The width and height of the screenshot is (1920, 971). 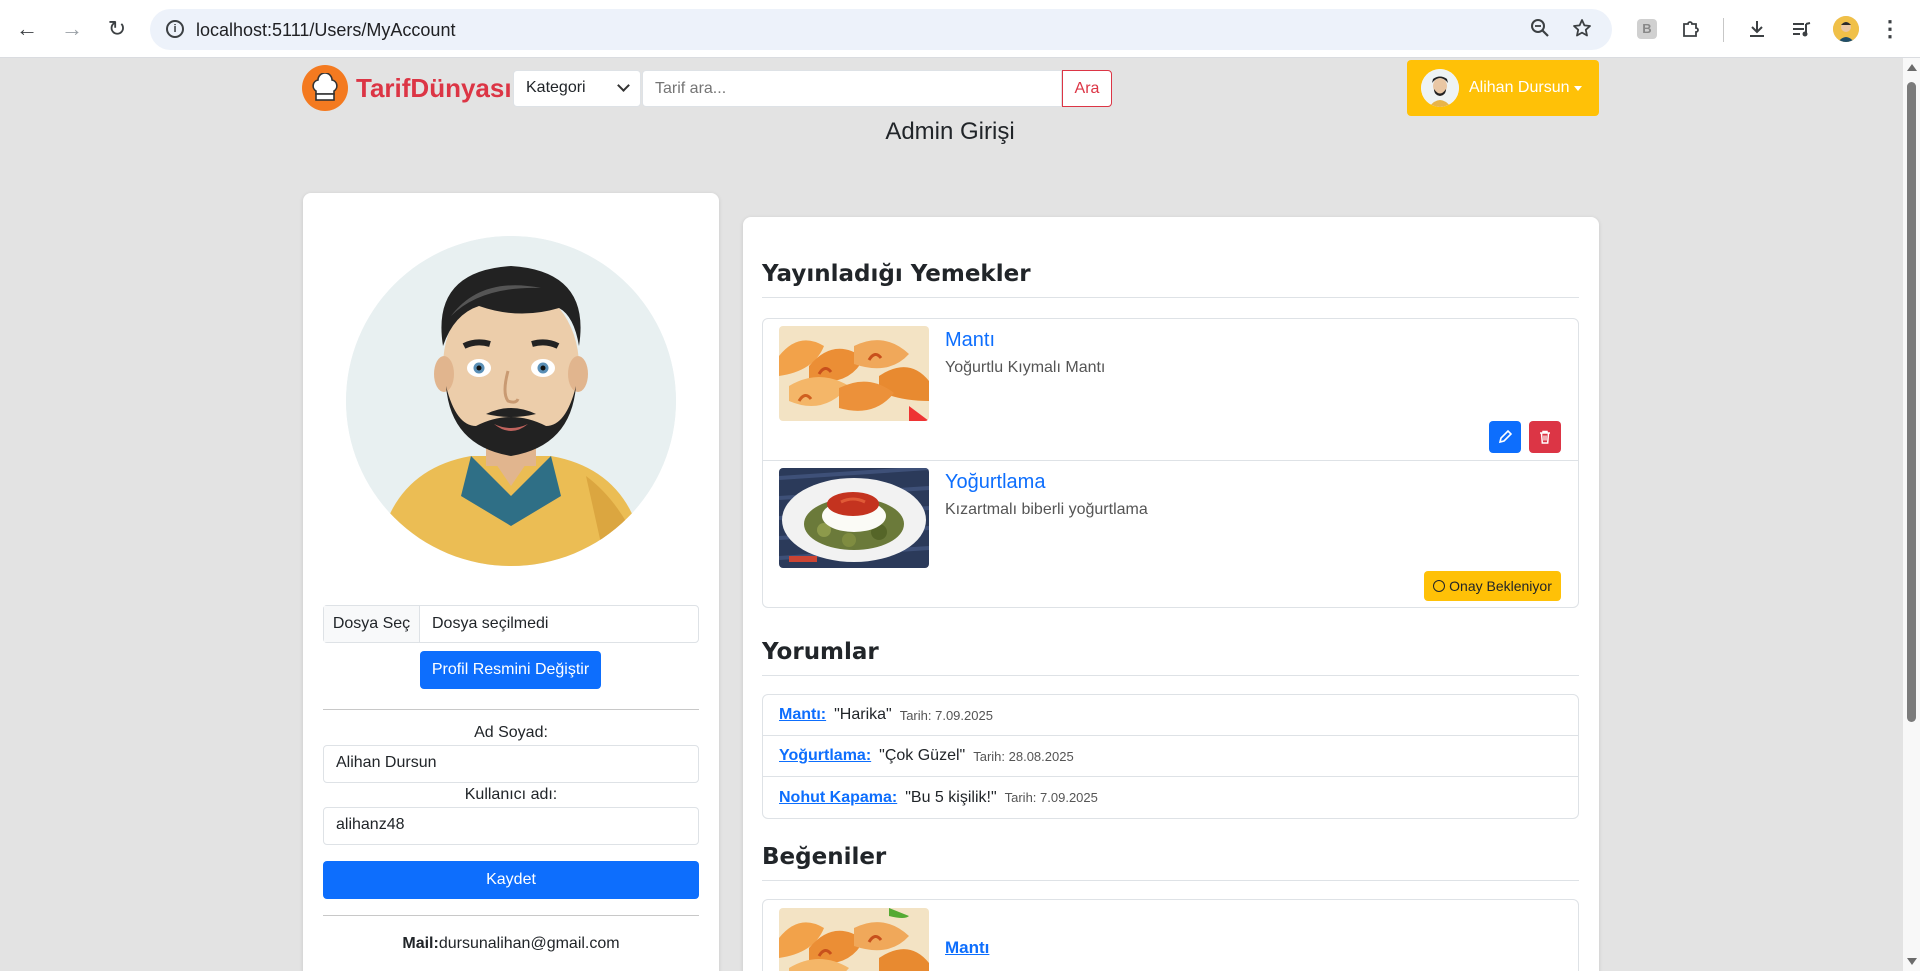 I want to click on comment-recipe-link: Mantı:, so click(x=802, y=715).